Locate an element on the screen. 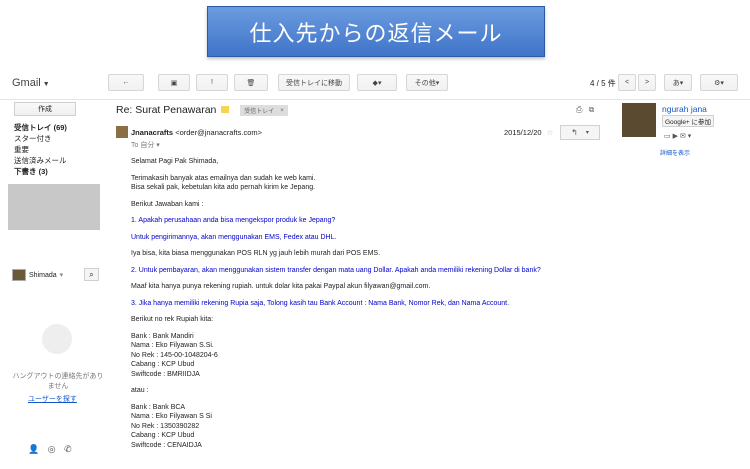 This screenshot has height=469, width=750. mail-icon: ✉ is located at coordinates (683, 136).